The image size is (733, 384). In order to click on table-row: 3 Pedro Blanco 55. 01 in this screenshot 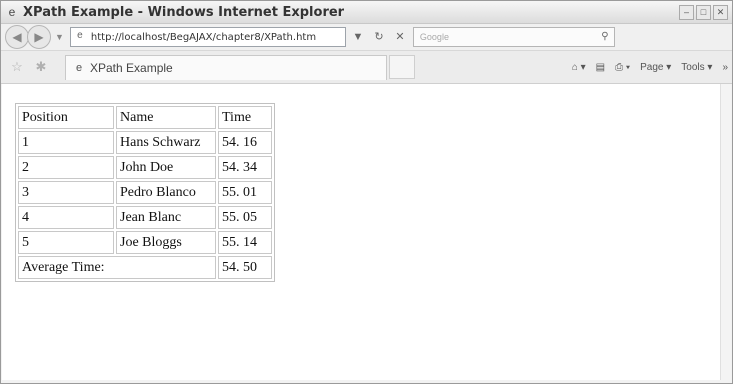, I will do `click(145, 192)`.